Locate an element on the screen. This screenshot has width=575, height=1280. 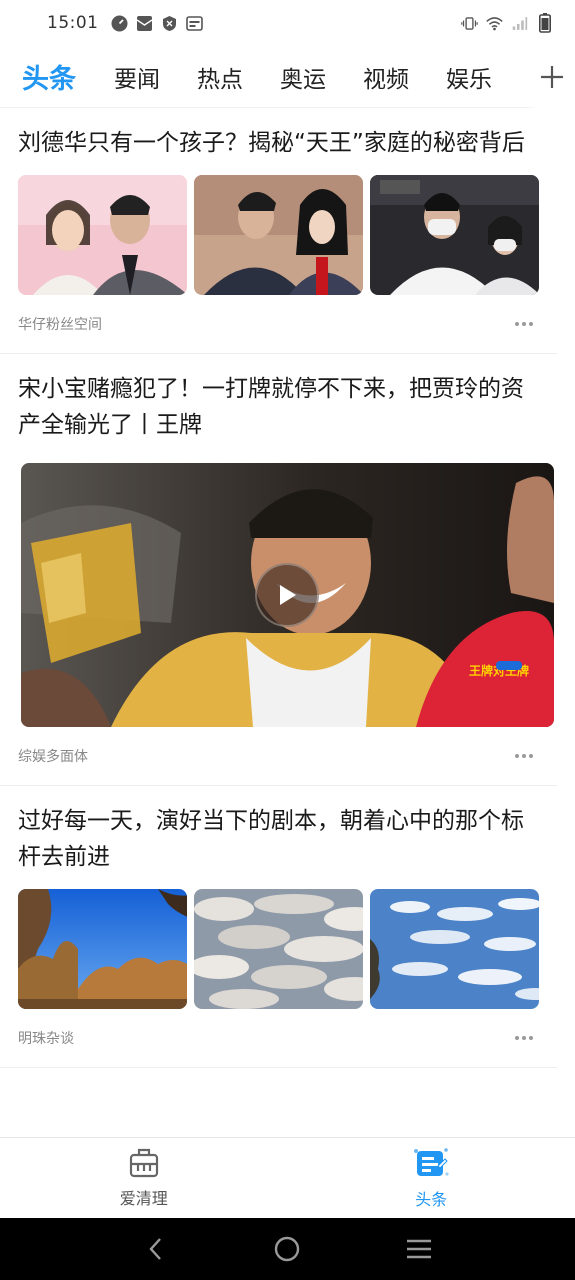
tab-entertainment: 娱乐 is located at coordinates (487, 77).